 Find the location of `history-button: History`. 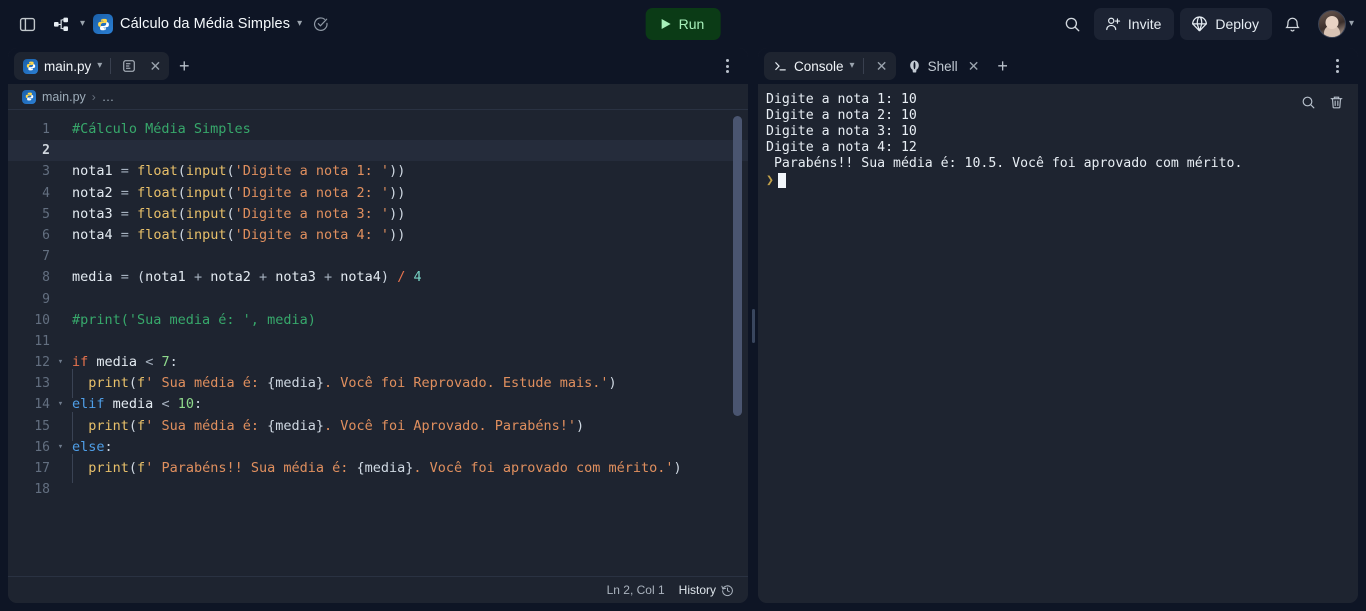

history-button: History is located at coordinates (706, 590).